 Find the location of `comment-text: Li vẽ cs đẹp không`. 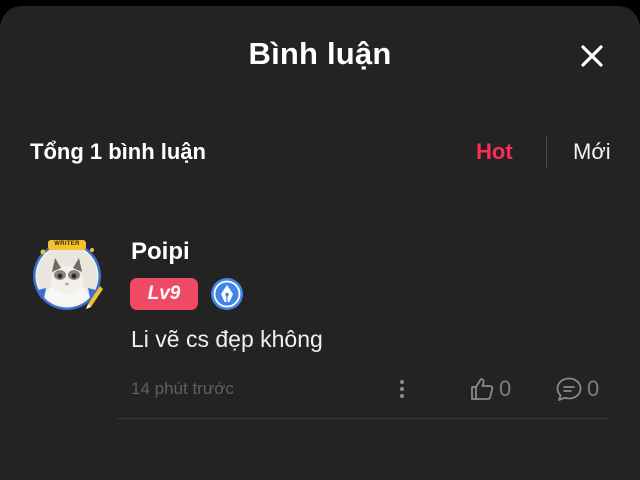

comment-text: Li vẽ cs đẹp không is located at coordinates (227, 339).